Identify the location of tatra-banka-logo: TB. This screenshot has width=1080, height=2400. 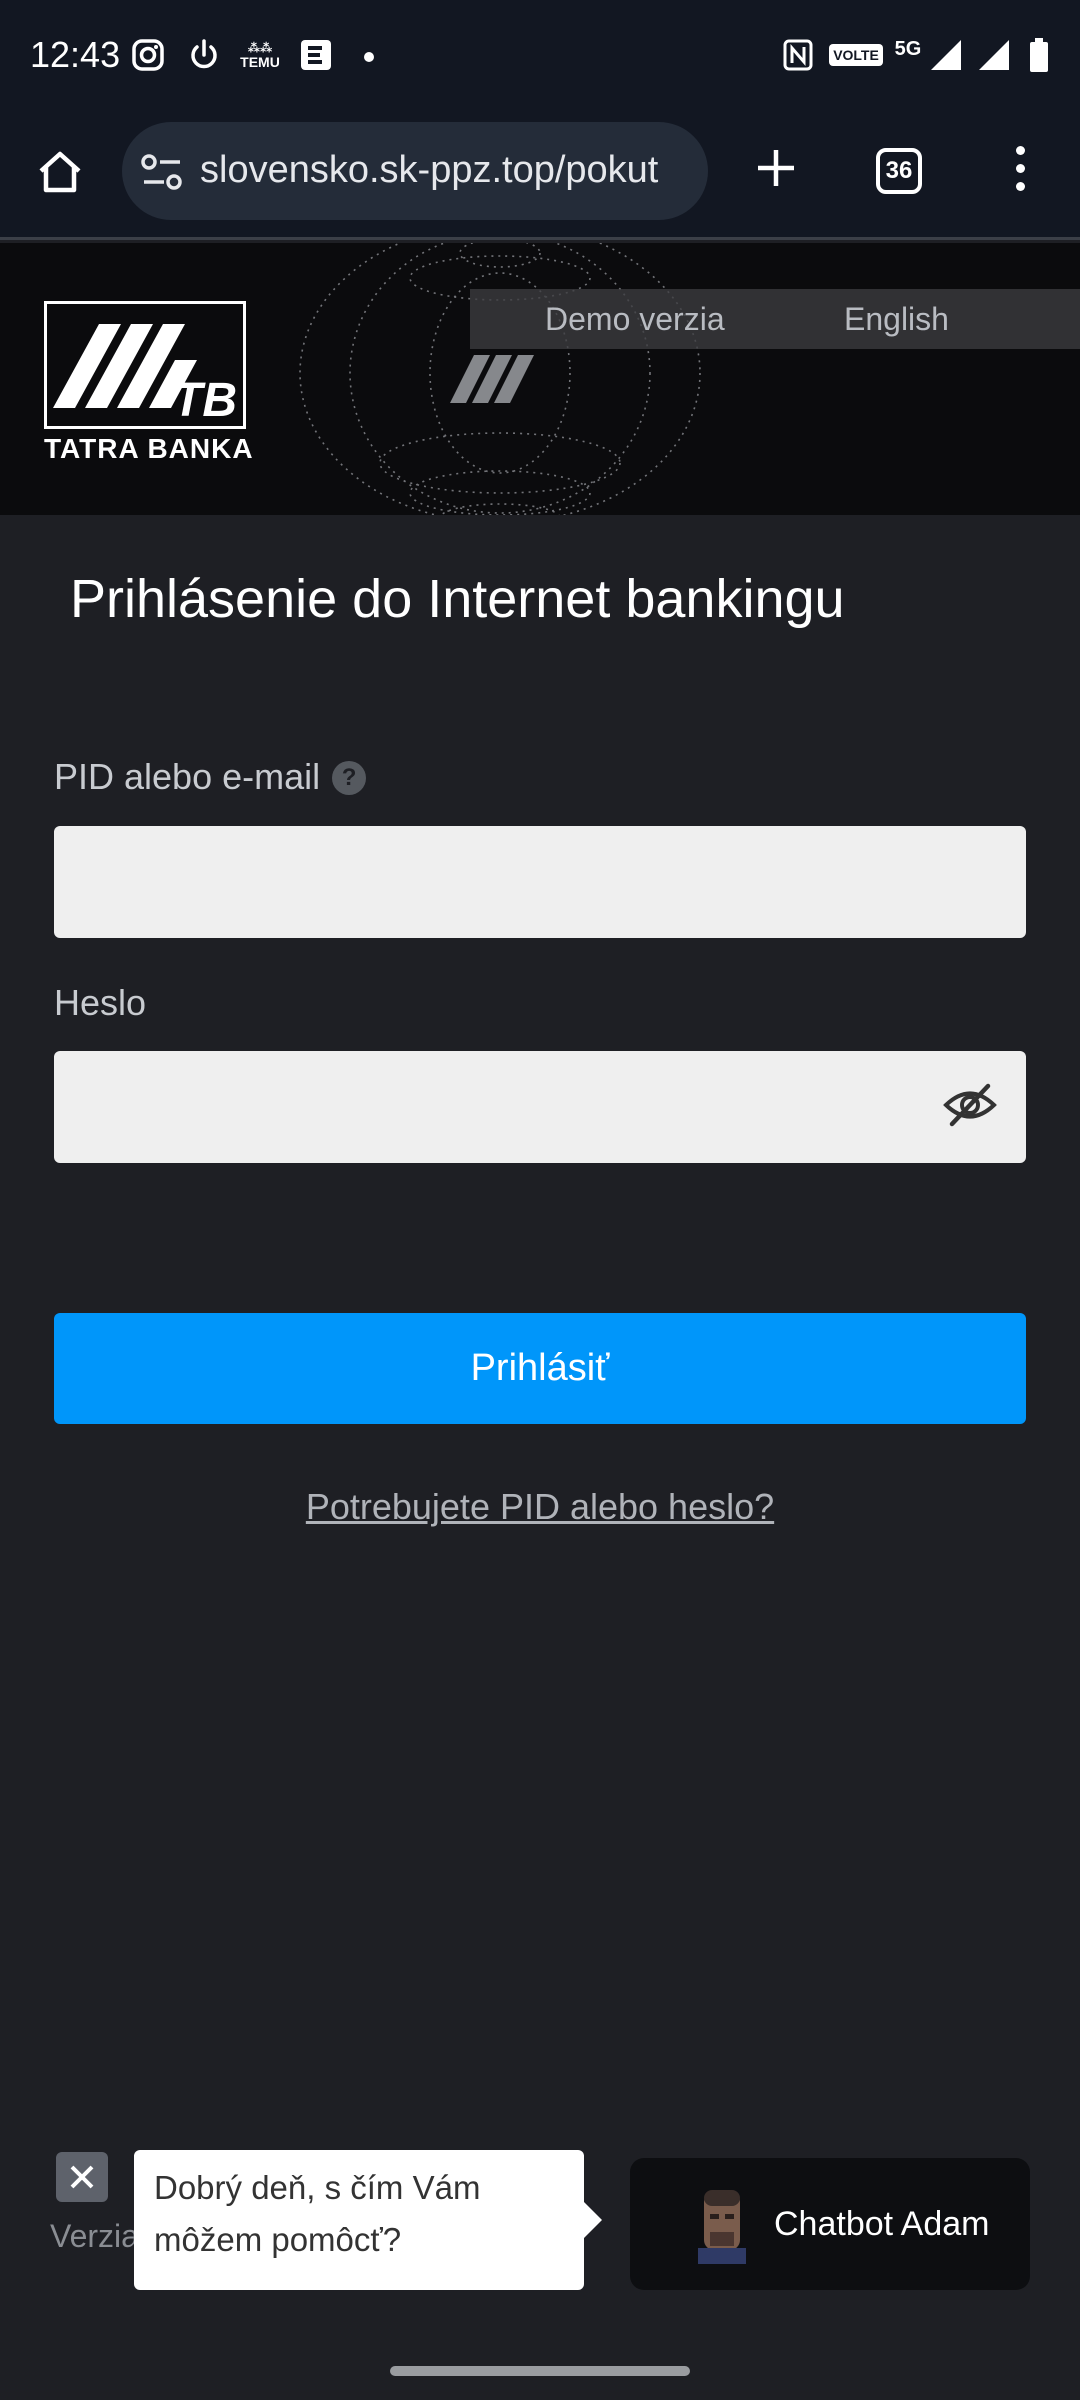
(145, 365).